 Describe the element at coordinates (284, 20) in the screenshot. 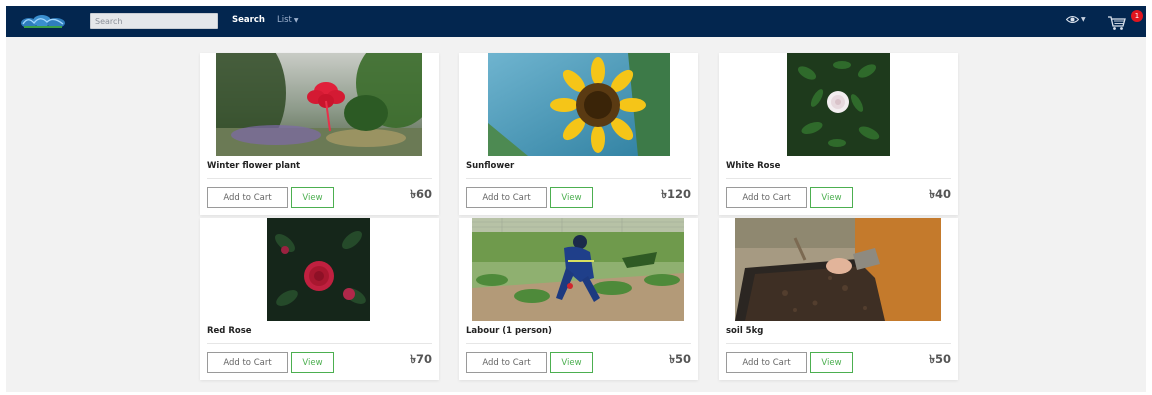

I see `nav-list-label: List` at that location.